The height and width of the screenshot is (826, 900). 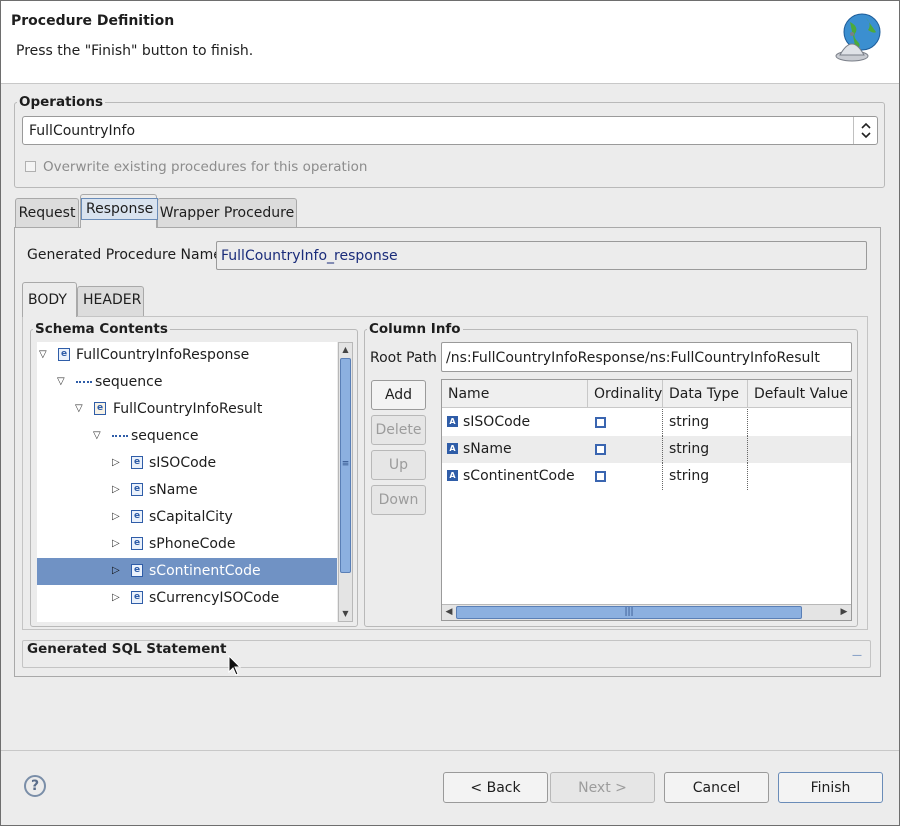 What do you see at coordinates (844, 612) in the screenshot?
I see `scroll-right-arrow-icon: ▶` at bounding box center [844, 612].